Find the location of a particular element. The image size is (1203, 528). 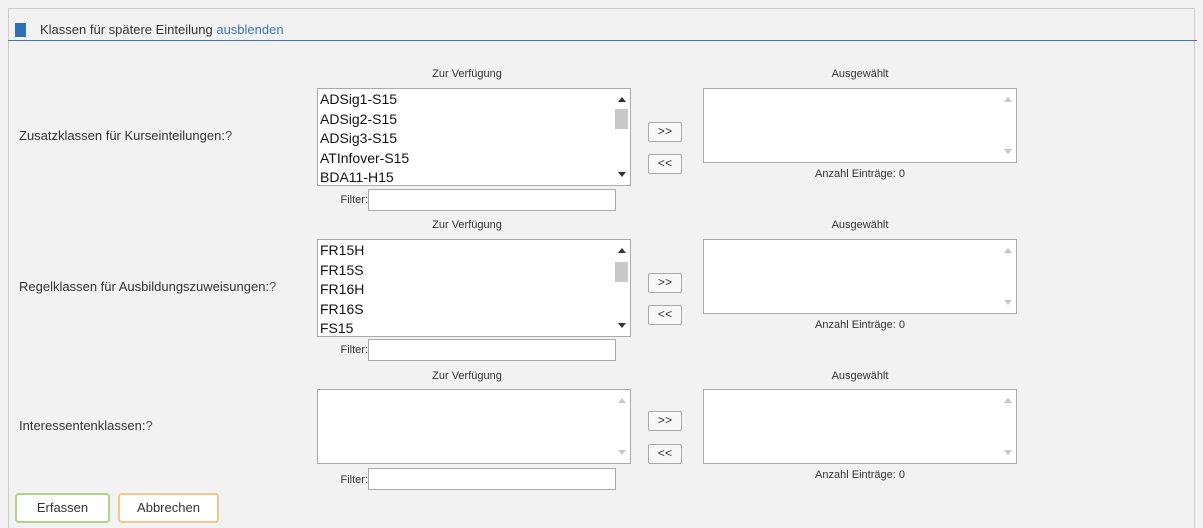

list-item: ADSig3-S15 is located at coordinates (364, 139).